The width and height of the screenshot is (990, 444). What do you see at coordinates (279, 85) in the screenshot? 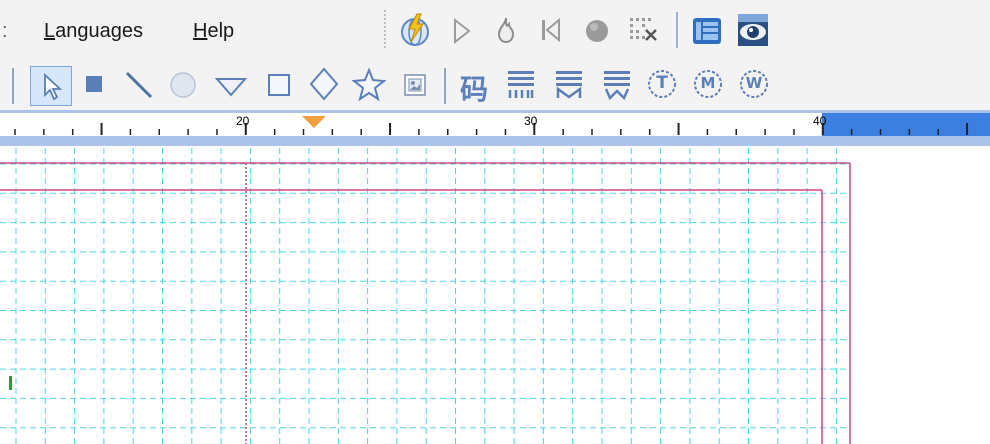
I see `square-outline-icon` at bounding box center [279, 85].